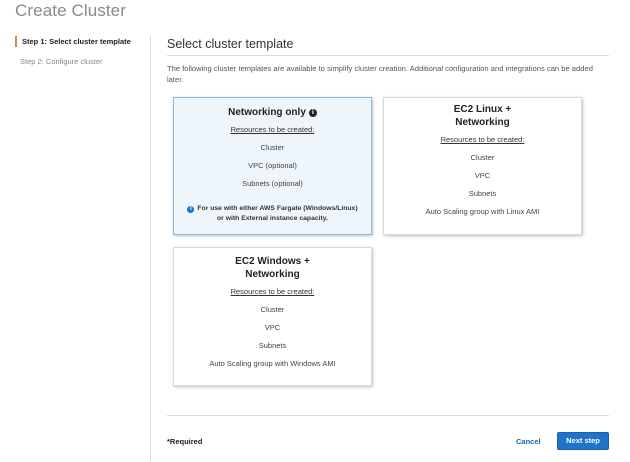  What do you see at coordinates (482, 116) in the screenshot?
I see `card-title: EC2 Linux + Networking` at bounding box center [482, 116].